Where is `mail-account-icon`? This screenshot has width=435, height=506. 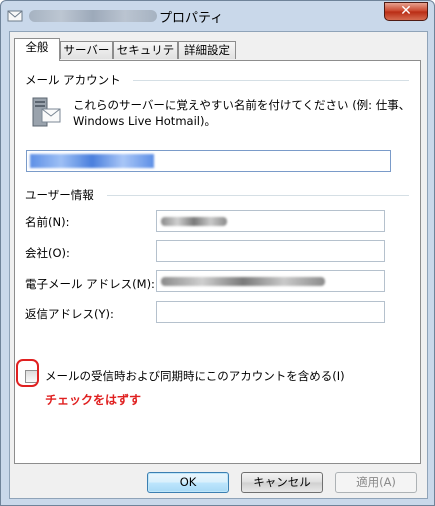 mail-account-icon is located at coordinates (15, 16).